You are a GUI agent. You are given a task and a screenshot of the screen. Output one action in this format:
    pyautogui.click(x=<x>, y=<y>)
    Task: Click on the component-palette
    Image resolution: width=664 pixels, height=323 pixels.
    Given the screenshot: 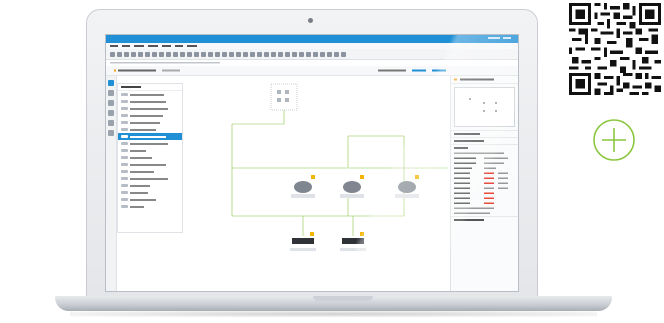 What is the action you would take?
    pyautogui.click(x=150, y=158)
    